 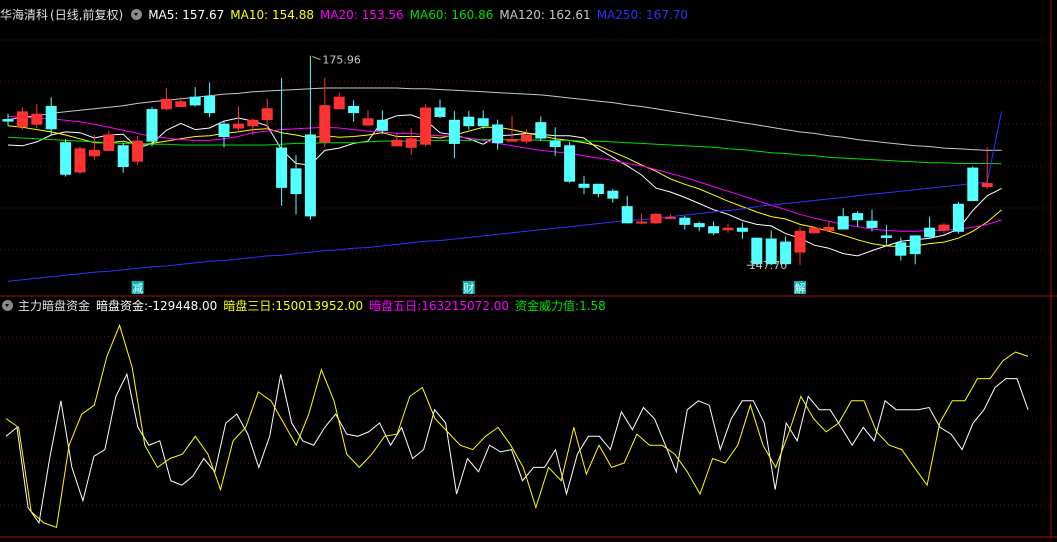 What do you see at coordinates (161, 15) in the screenshot?
I see `indicator-label: MA5` at bounding box center [161, 15].